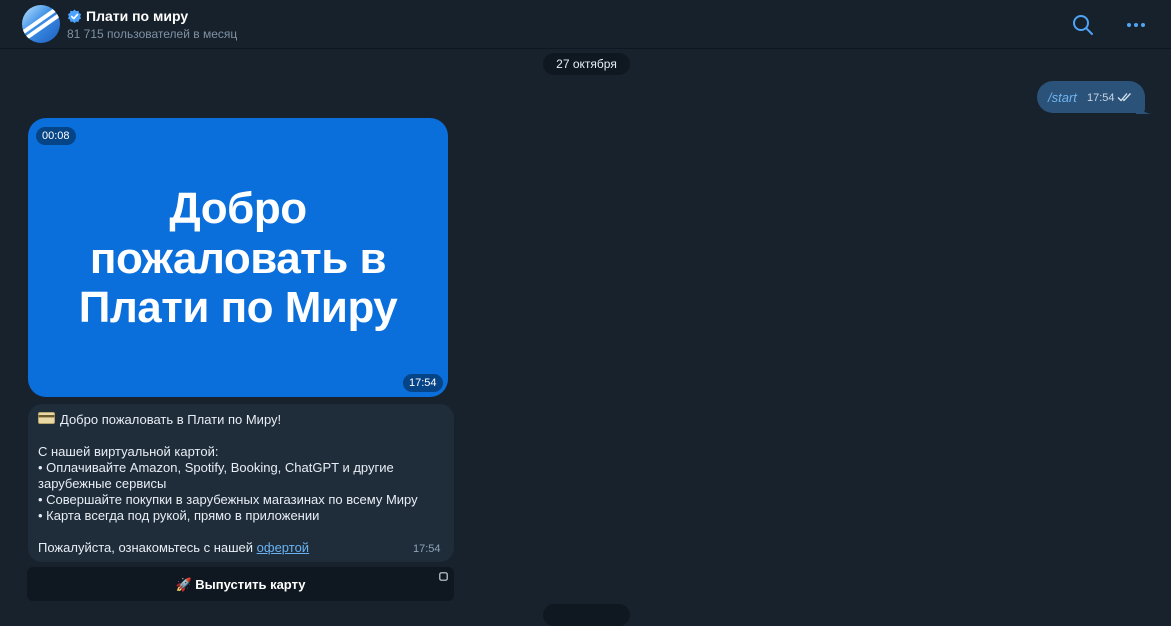 The height and width of the screenshot is (626, 1171). What do you see at coordinates (423, 383) in the screenshot?
I see `video-time: 17:54` at bounding box center [423, 383].